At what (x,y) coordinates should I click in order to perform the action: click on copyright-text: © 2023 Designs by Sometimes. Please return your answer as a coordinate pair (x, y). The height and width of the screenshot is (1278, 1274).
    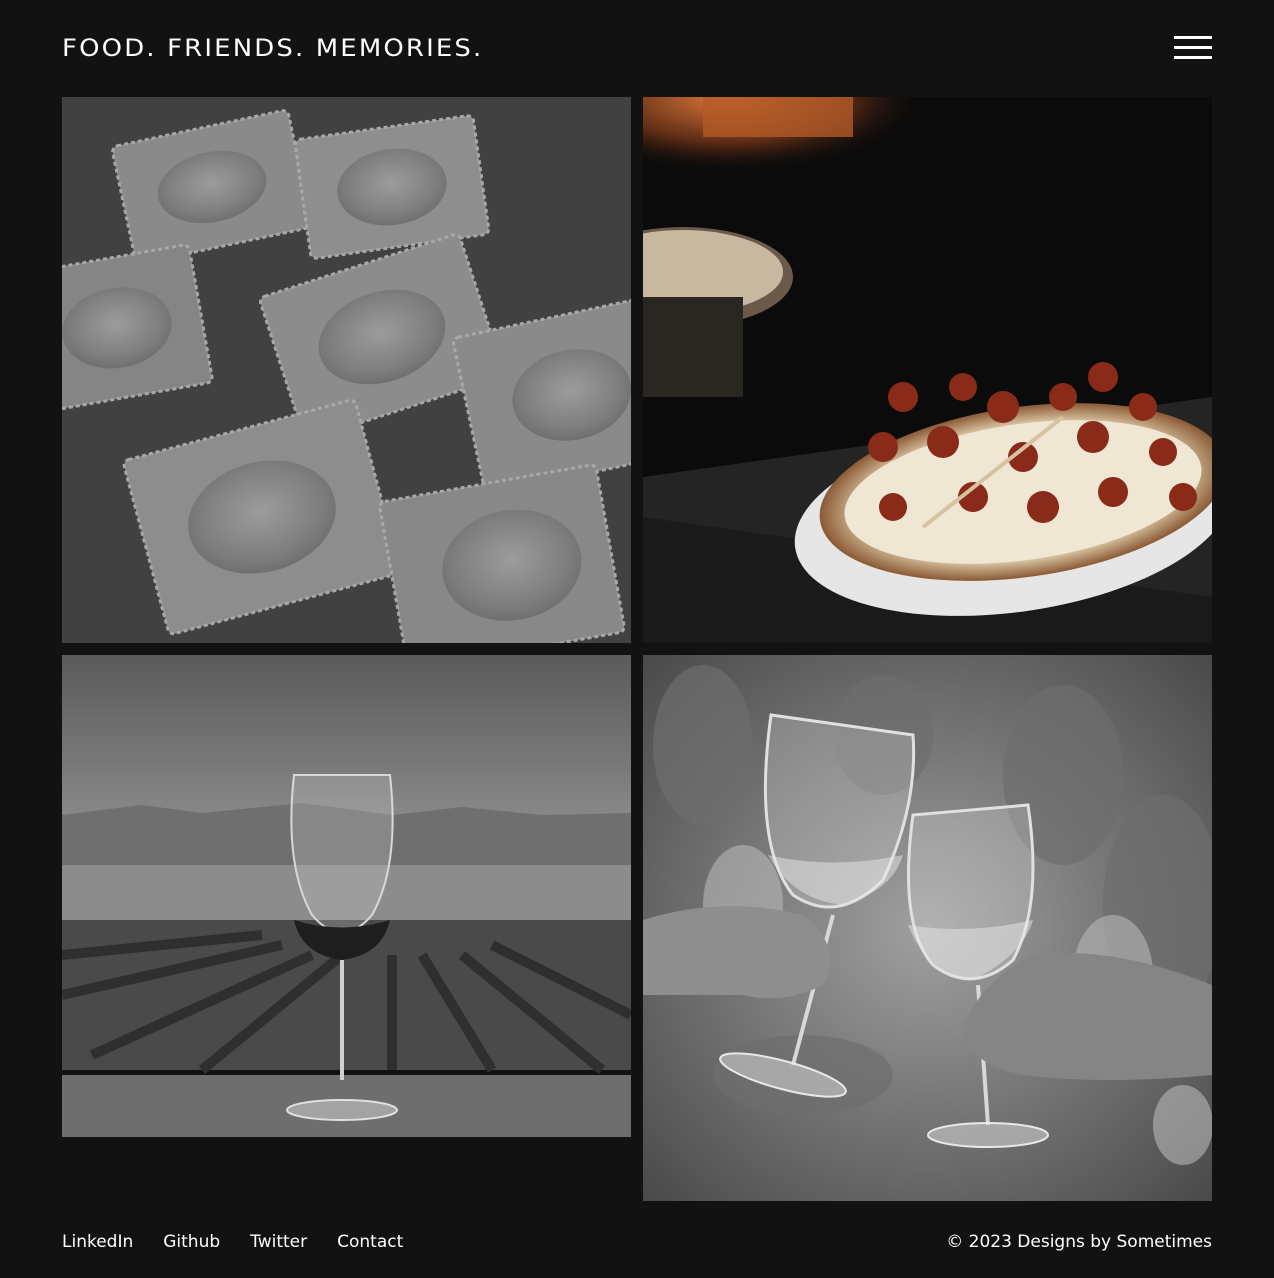
    Looking at the image, I should click on (1079, 1242).